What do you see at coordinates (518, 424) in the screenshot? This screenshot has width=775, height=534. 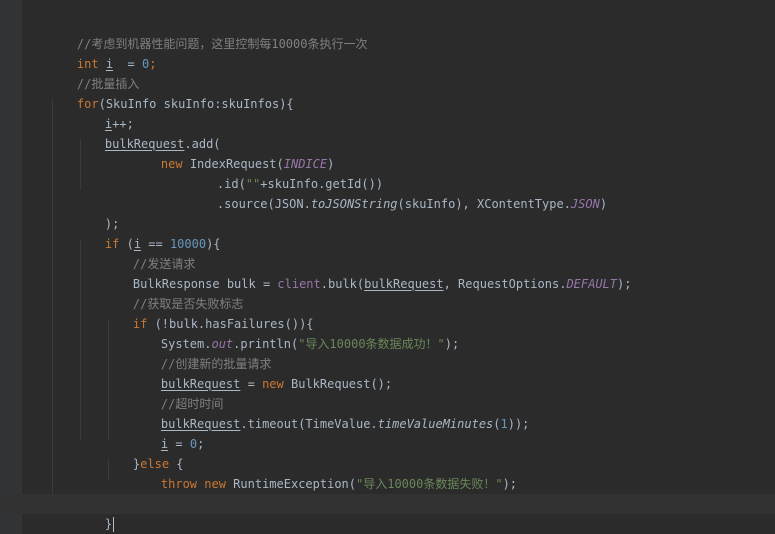 I see `code-text: ));` at bounding box center [518, 424].